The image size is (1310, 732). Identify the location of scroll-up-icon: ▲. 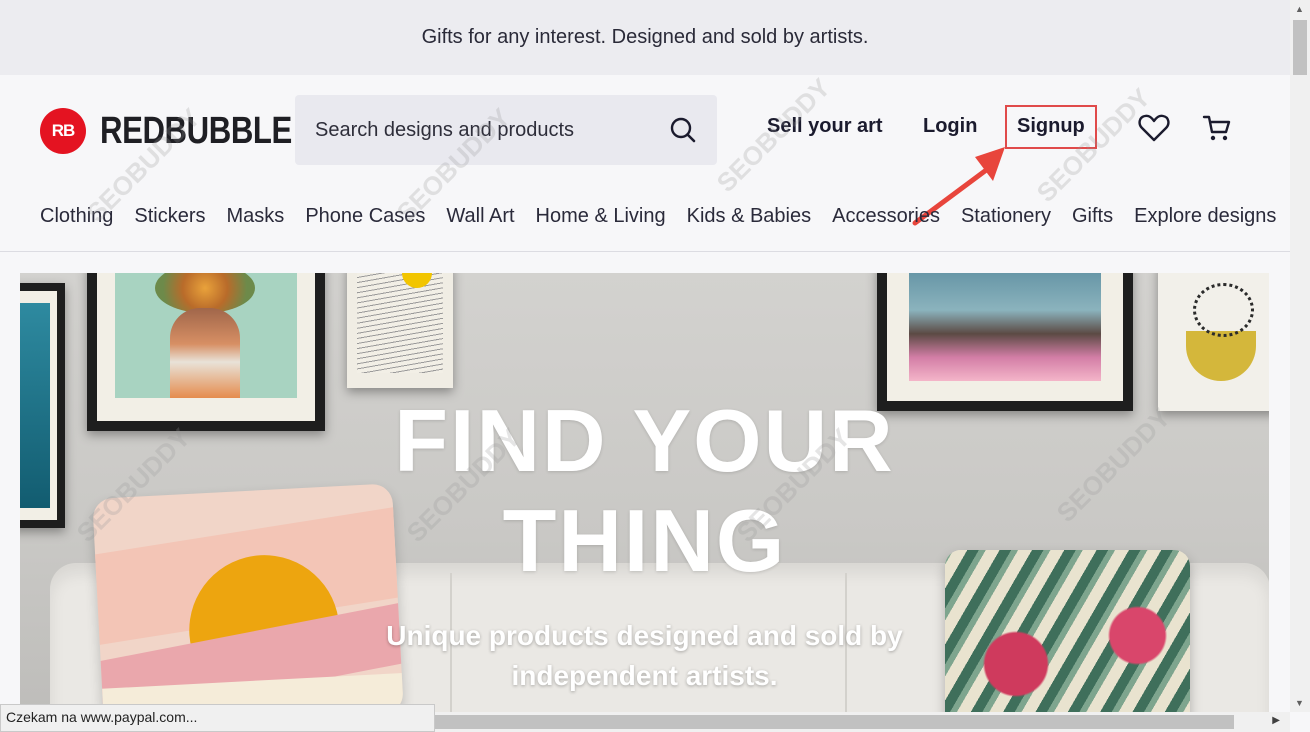
(1299, 9).